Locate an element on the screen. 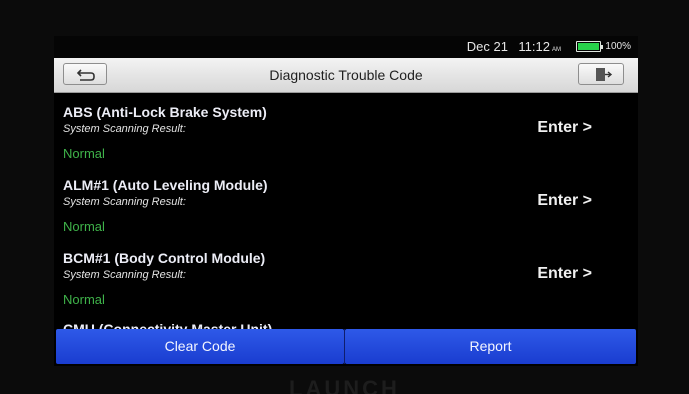 This screenshot has height=394, width=689. status-ampm: AM is located at coordinates (556, 50).